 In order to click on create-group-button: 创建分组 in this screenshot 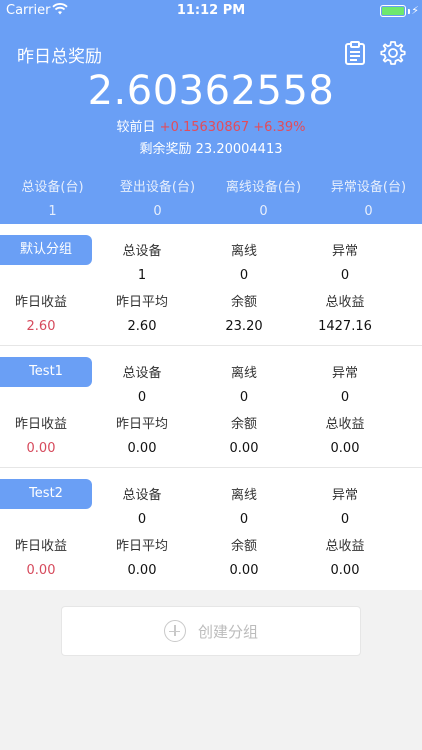, I will do `click(211, 631)`.